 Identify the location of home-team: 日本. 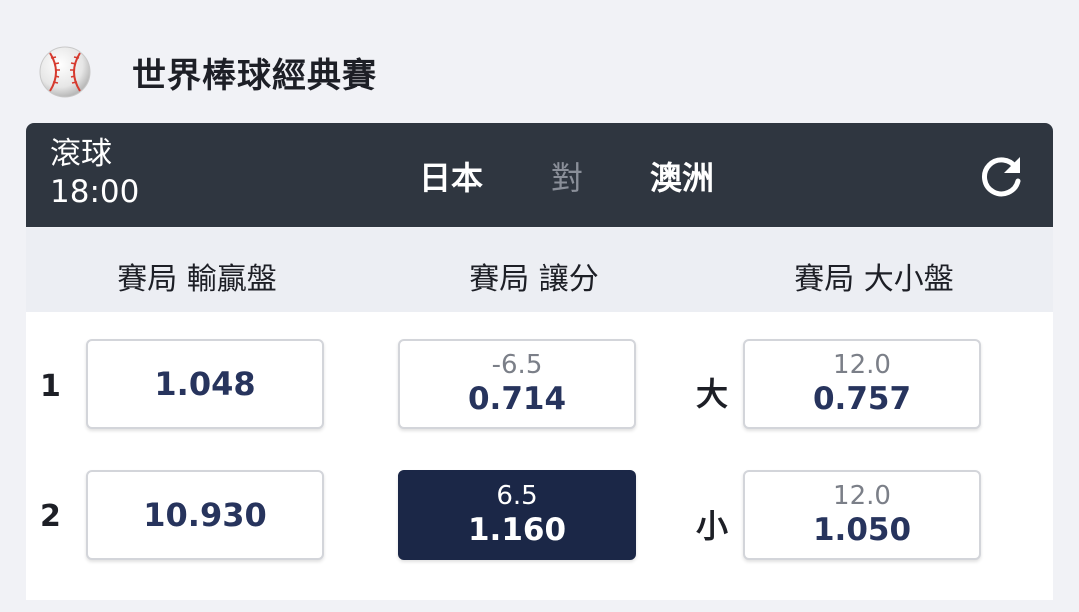
(451, 178).